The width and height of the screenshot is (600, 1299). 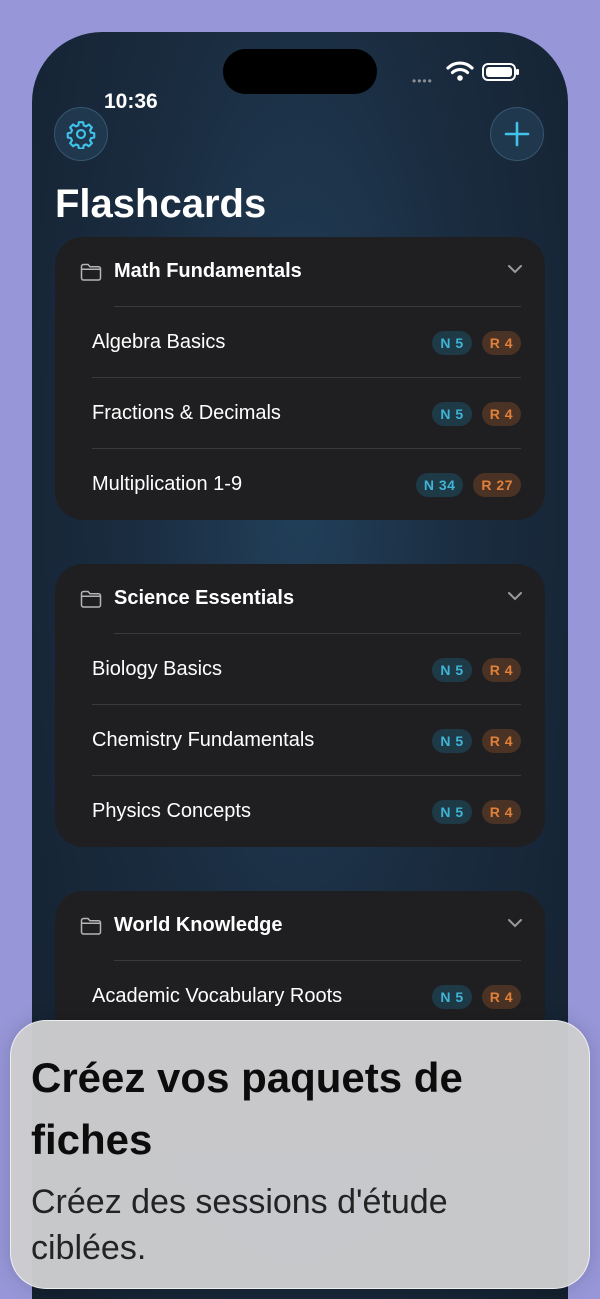 I want to click on deck-item-physics: Physics Concepts N 5 R 4, so click(x=300, y=811).